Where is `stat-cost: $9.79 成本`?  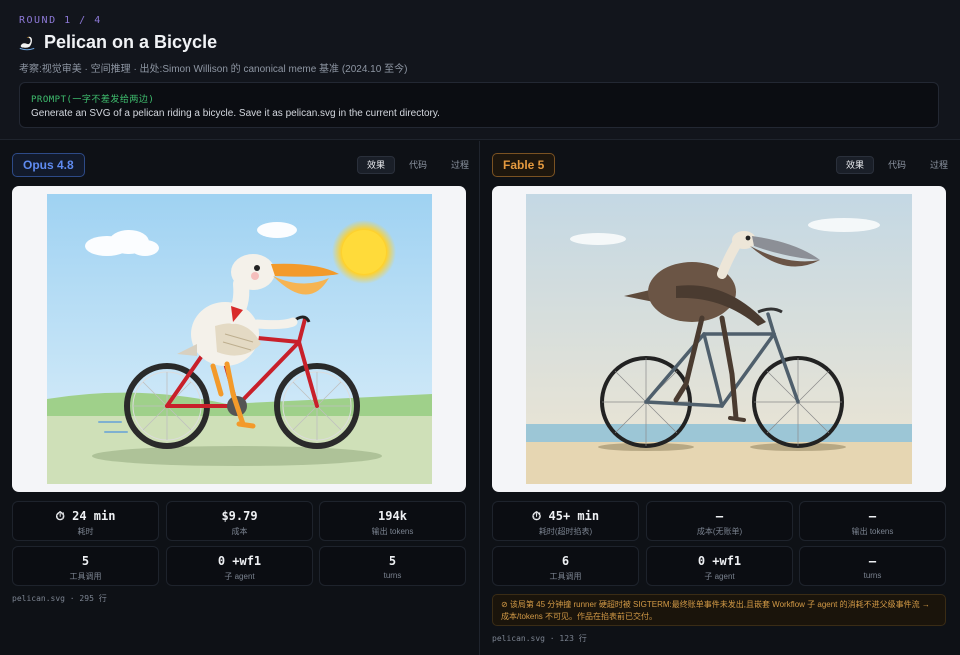 stat-cost: $9.79 成本 is located at coordinates (239, 521).